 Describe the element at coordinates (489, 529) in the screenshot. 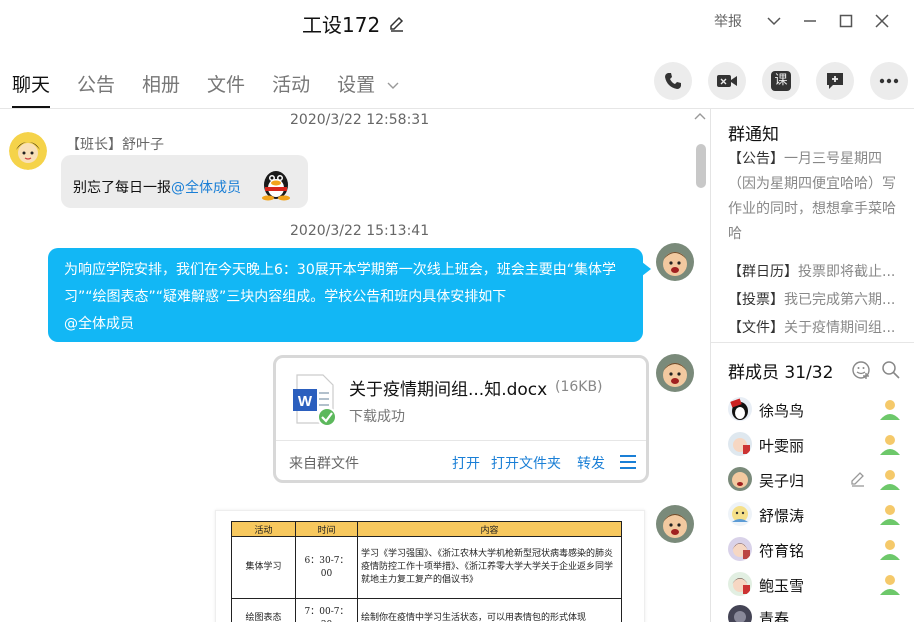

I see `table-header: 内容` at that location.